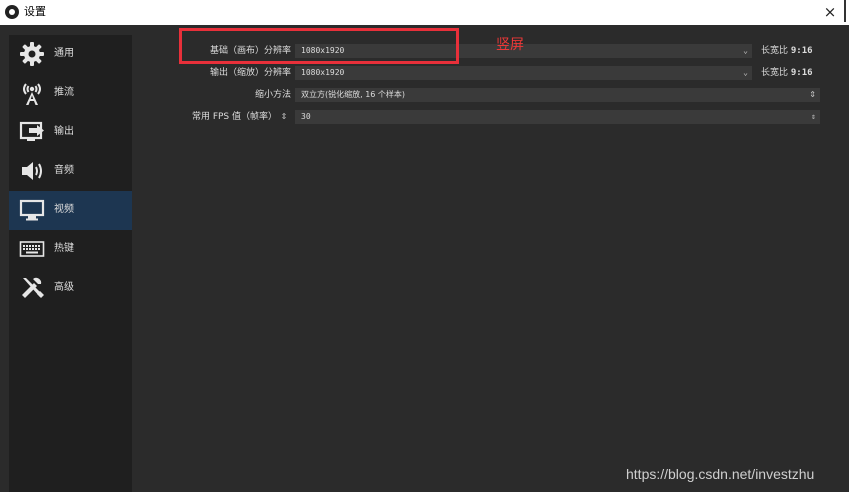  Describe the element at coordinates (32, 93) in the screenshot. I see `antenna-icon` at that location.